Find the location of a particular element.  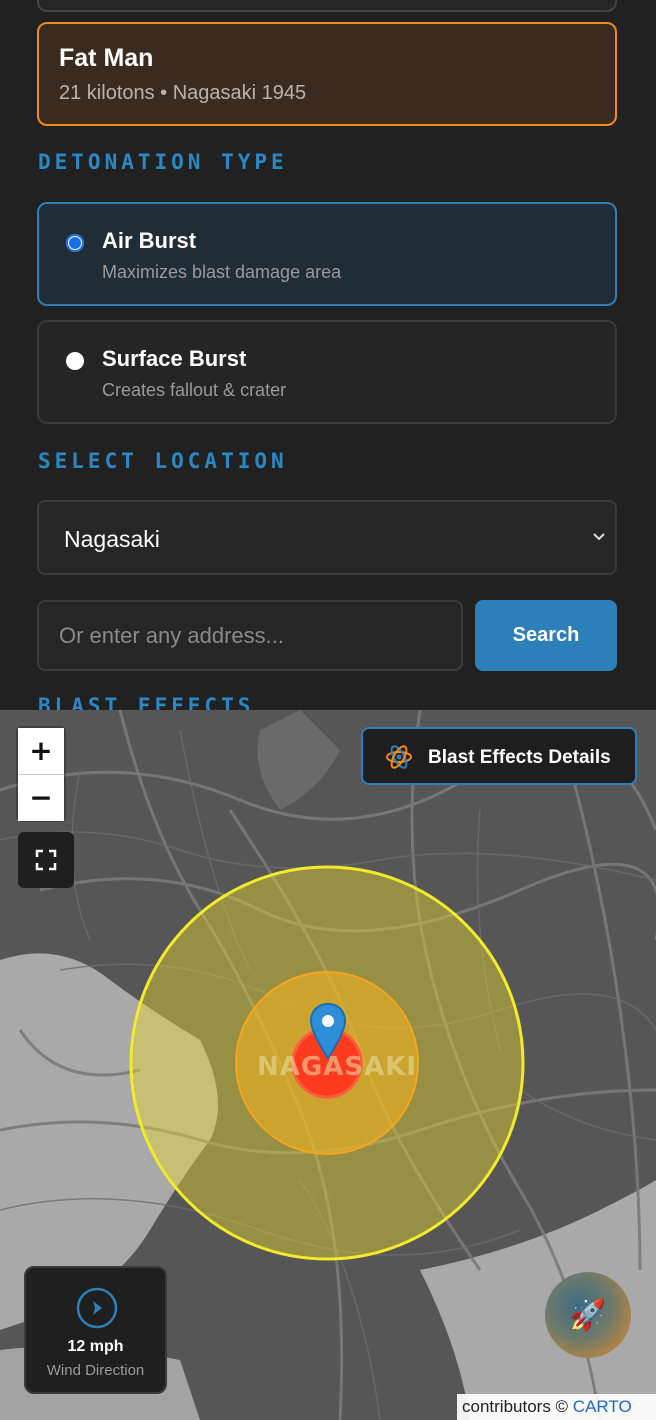

zoom-in-button: + is located at coordinates (41, 751).